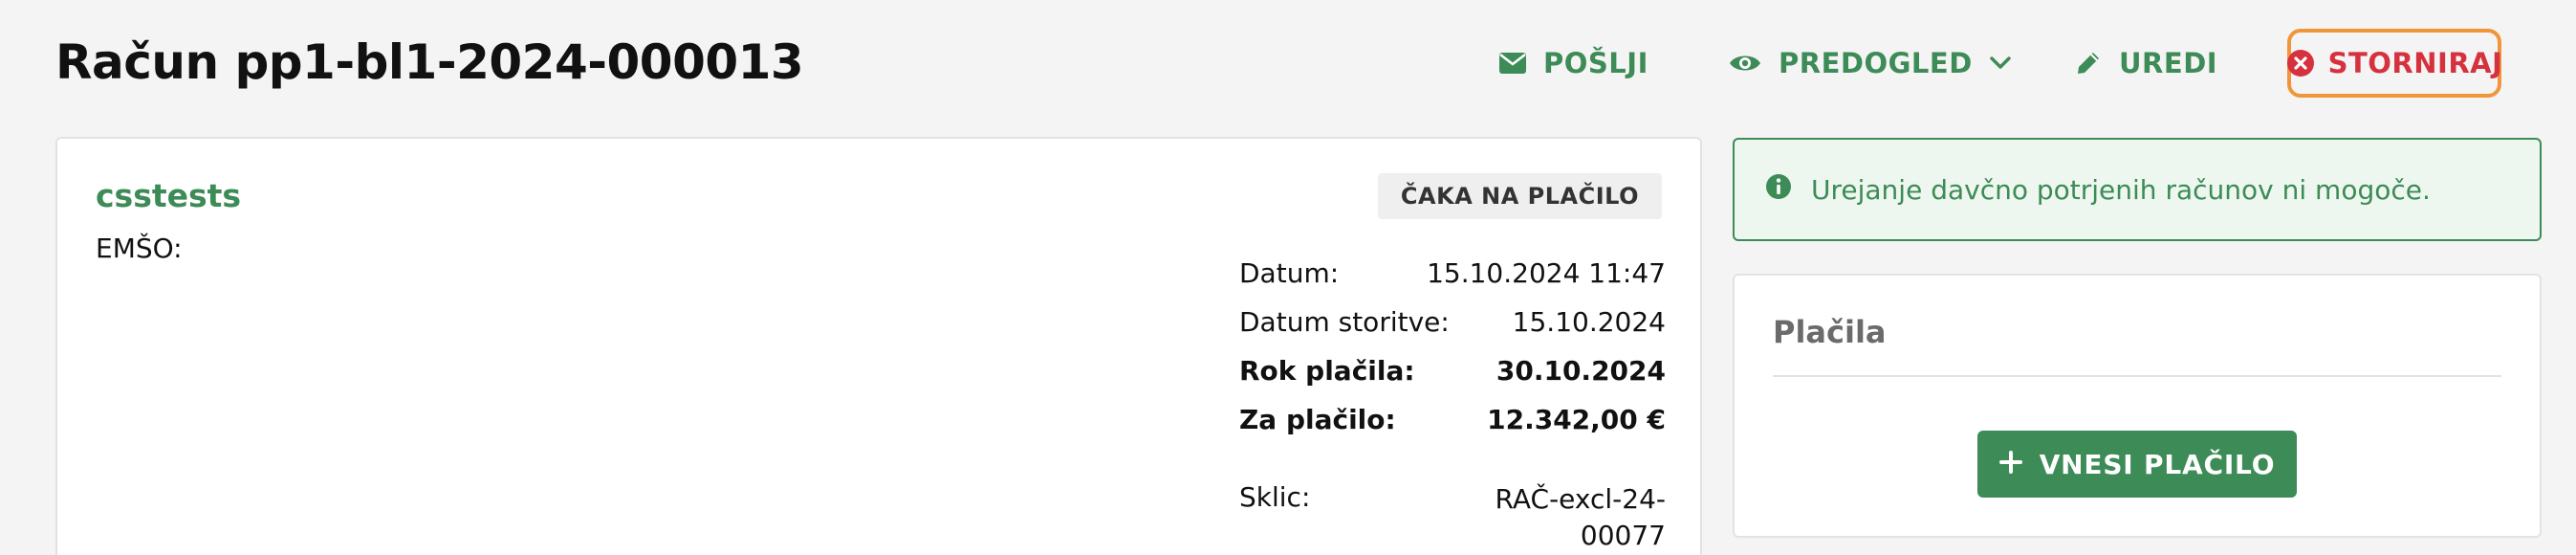  Describe the element at coordinates (2137, 376) in the screenshot. I see `divider` at that location.